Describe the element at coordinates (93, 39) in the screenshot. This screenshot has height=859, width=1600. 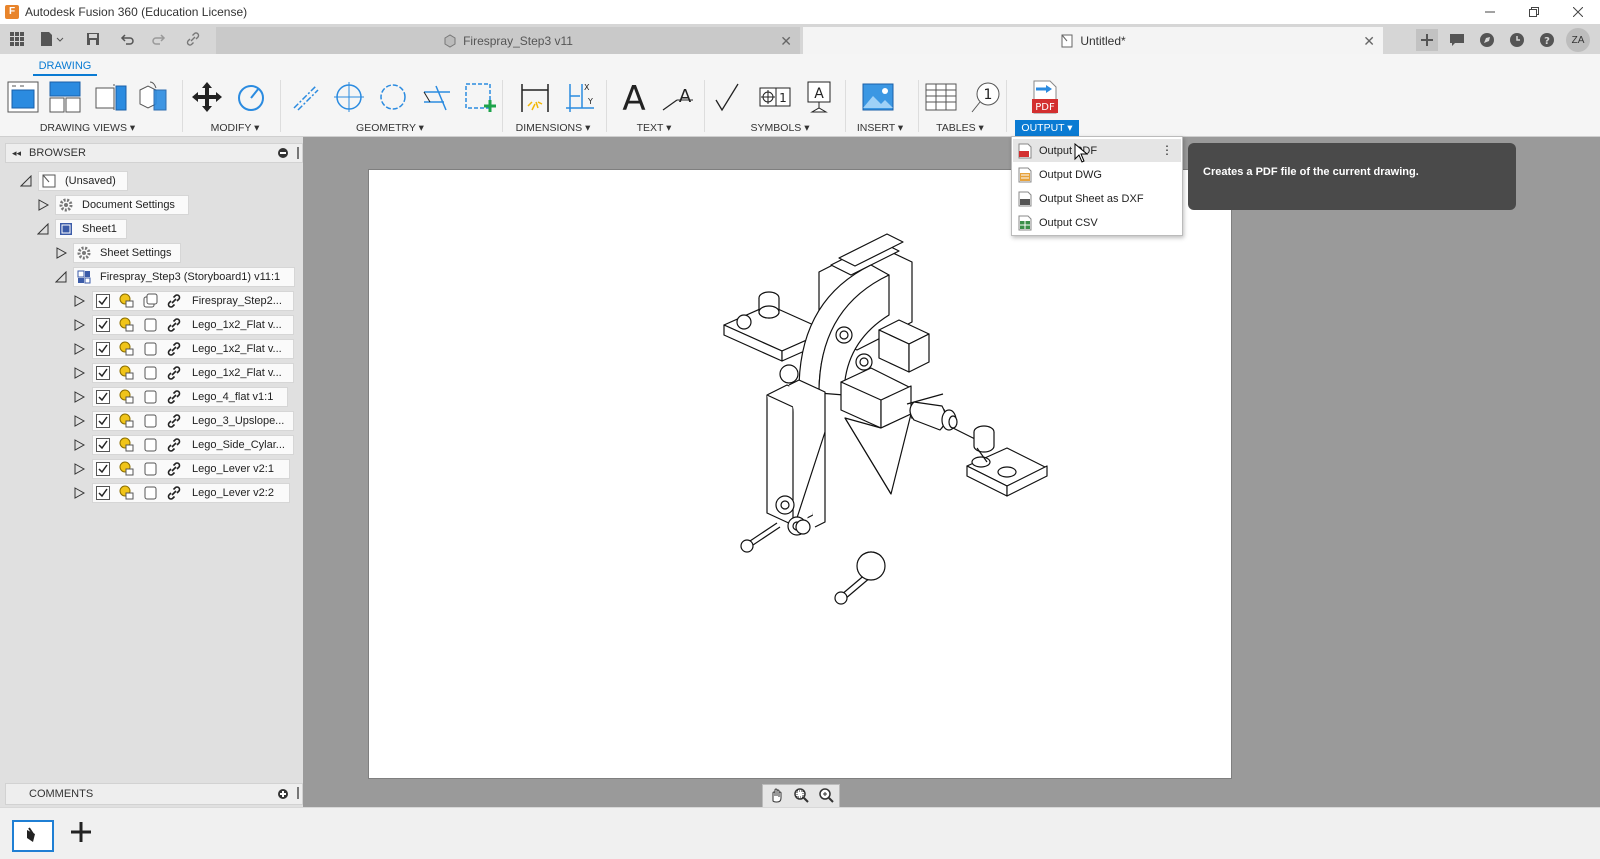
I see `save-button` at that location.